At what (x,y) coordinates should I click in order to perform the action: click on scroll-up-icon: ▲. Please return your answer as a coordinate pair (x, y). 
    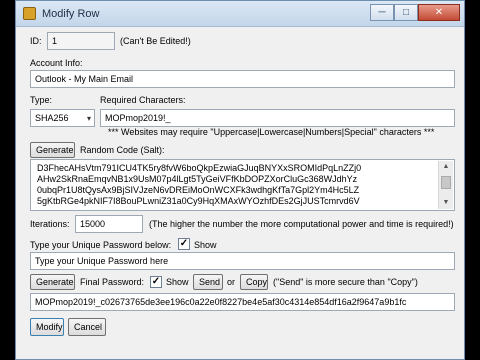
    Looking at the image, I should click on (446, 167).